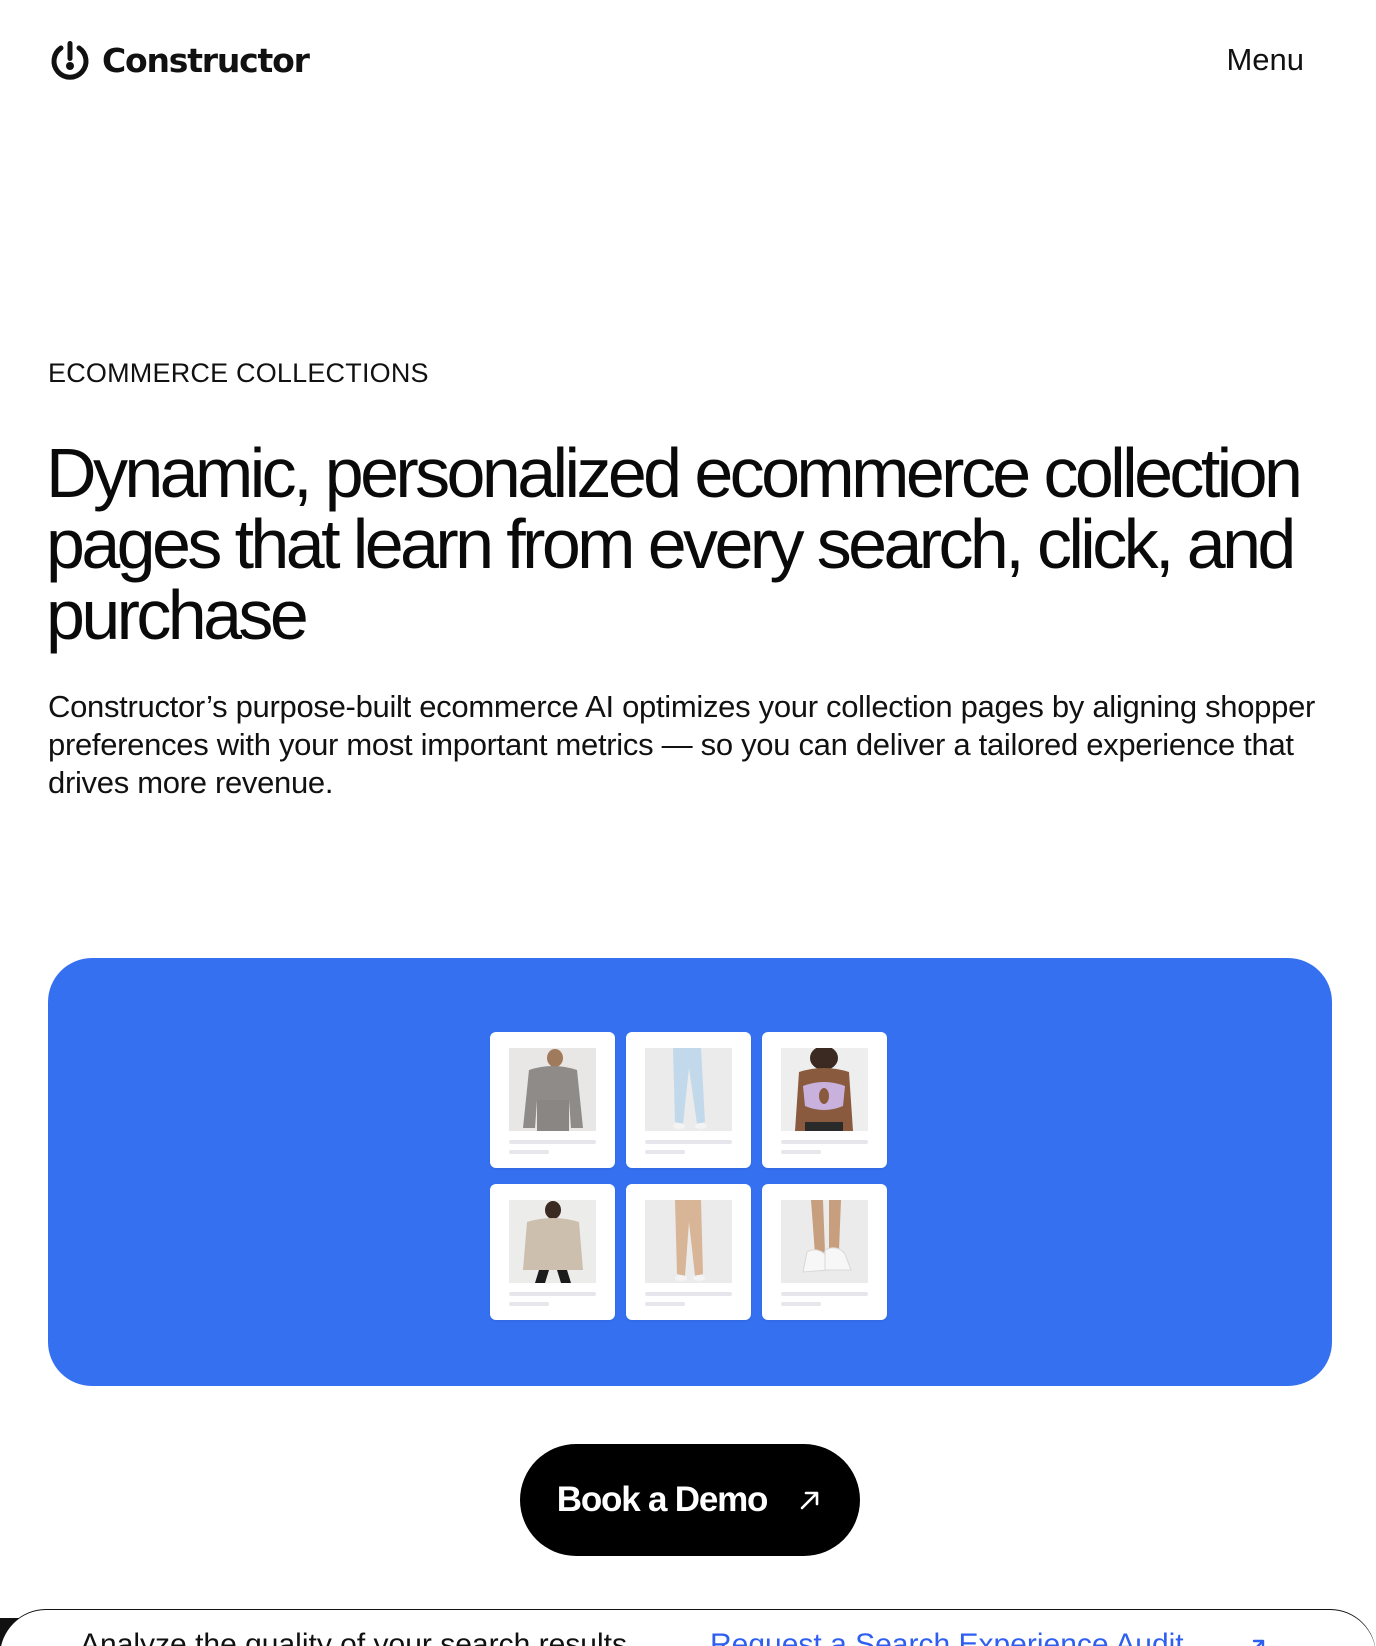  I want to click on section-eyebrow: ECOMMERCE COLLECTIONS, so click(238, 373).